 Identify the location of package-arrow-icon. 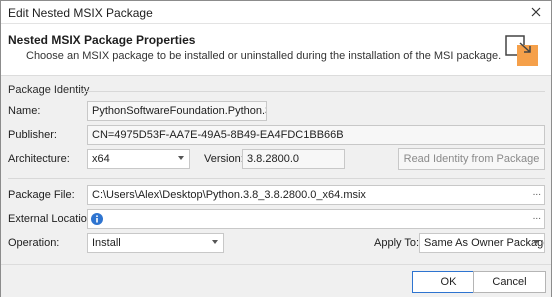
(521, 50).